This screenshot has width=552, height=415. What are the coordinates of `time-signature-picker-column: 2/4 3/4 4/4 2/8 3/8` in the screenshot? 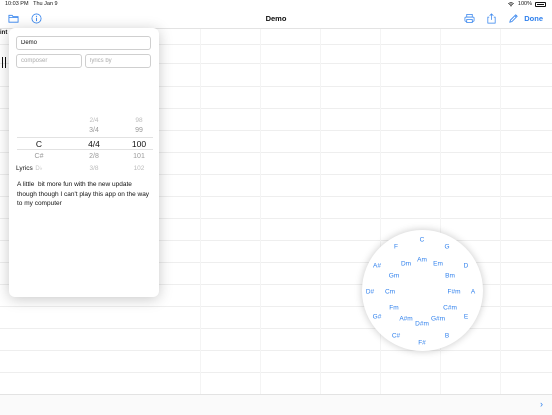 It's located at (94, 144).